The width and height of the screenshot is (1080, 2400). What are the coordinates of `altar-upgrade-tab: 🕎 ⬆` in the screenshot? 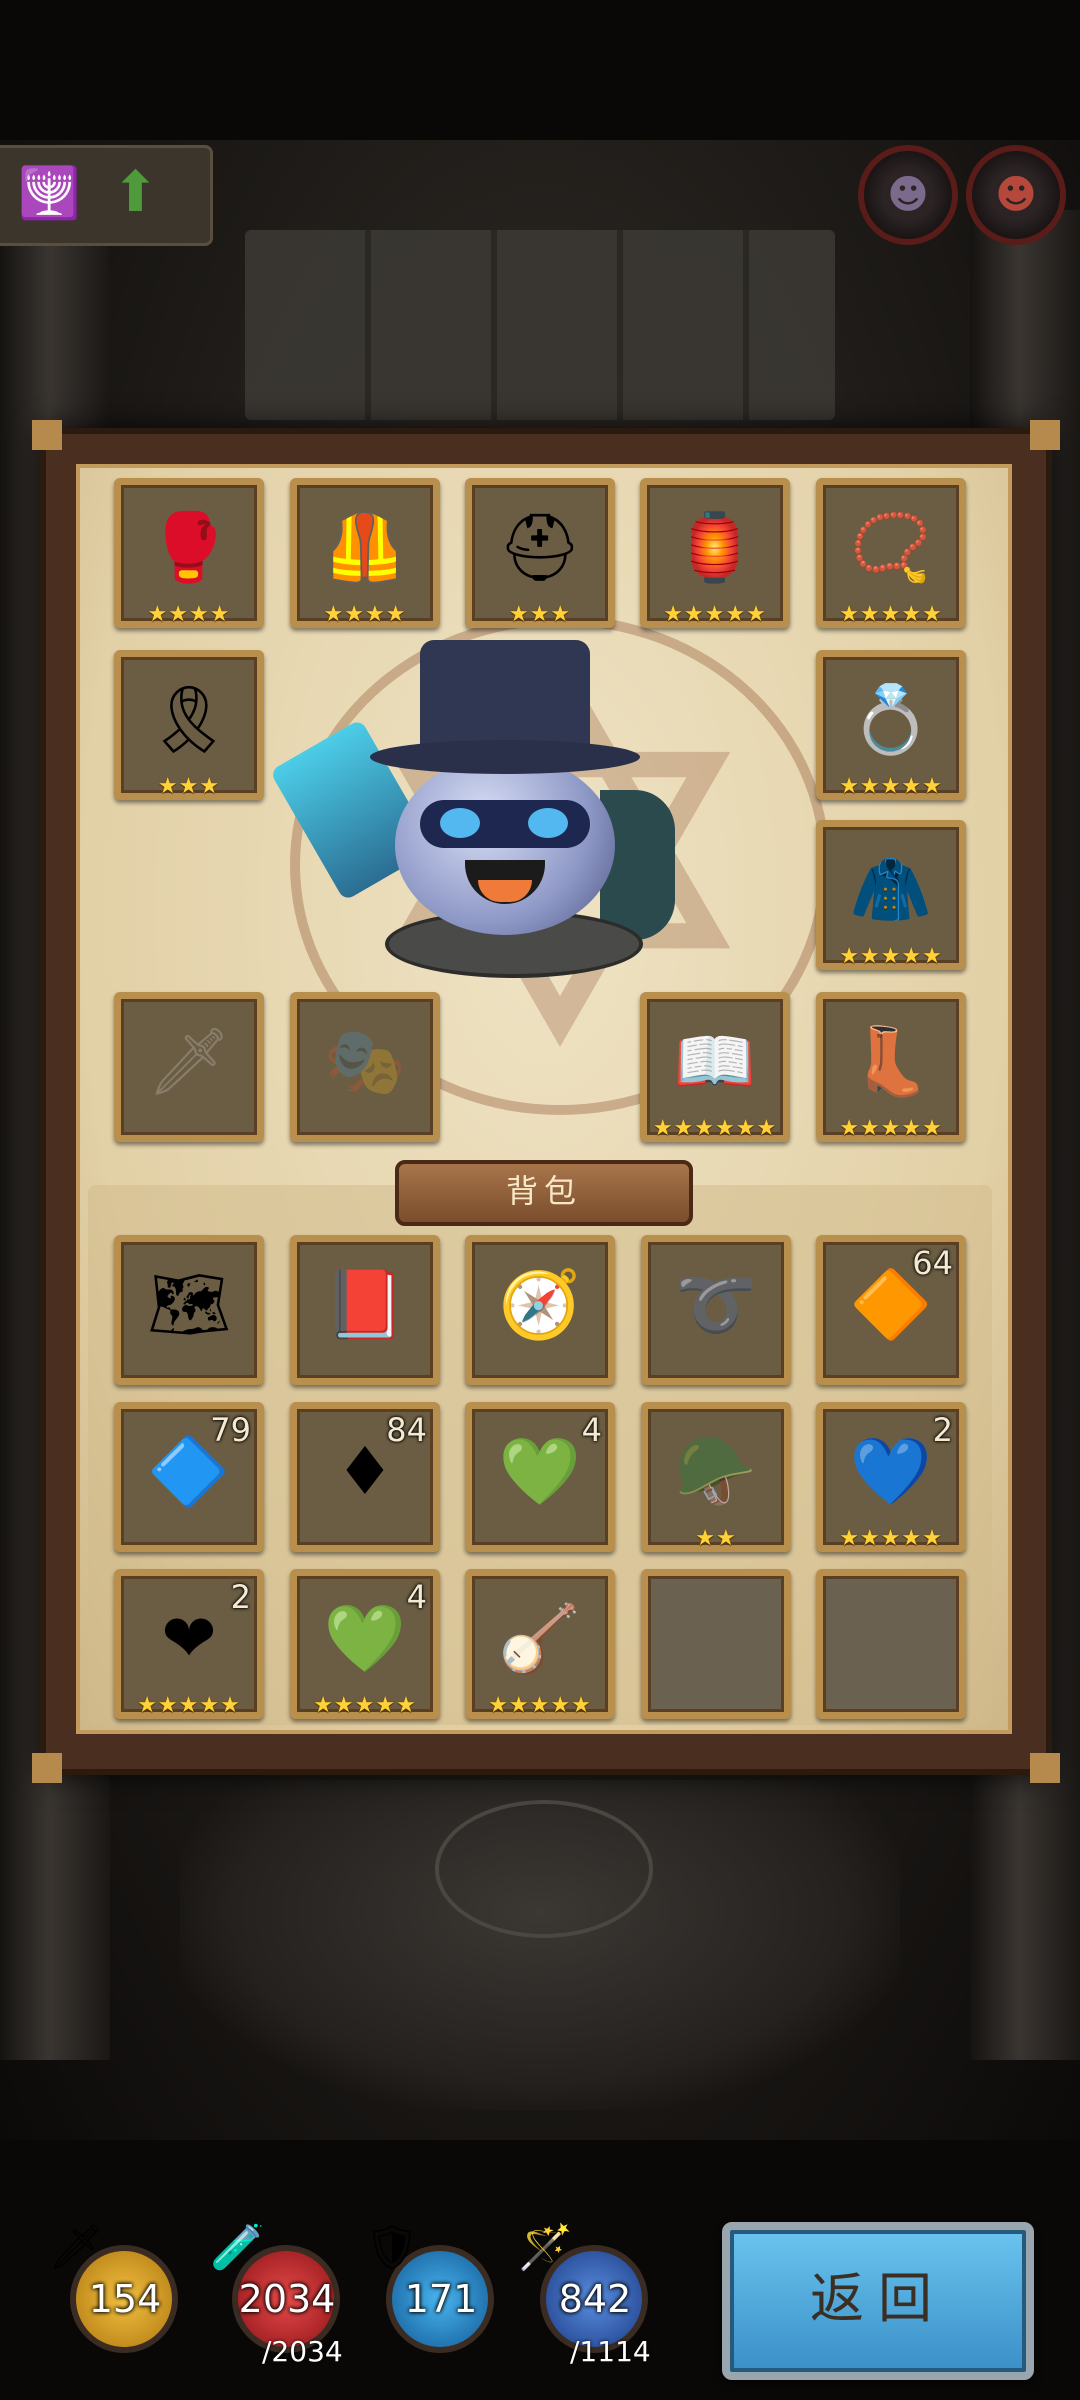 It's located at (106, 195).